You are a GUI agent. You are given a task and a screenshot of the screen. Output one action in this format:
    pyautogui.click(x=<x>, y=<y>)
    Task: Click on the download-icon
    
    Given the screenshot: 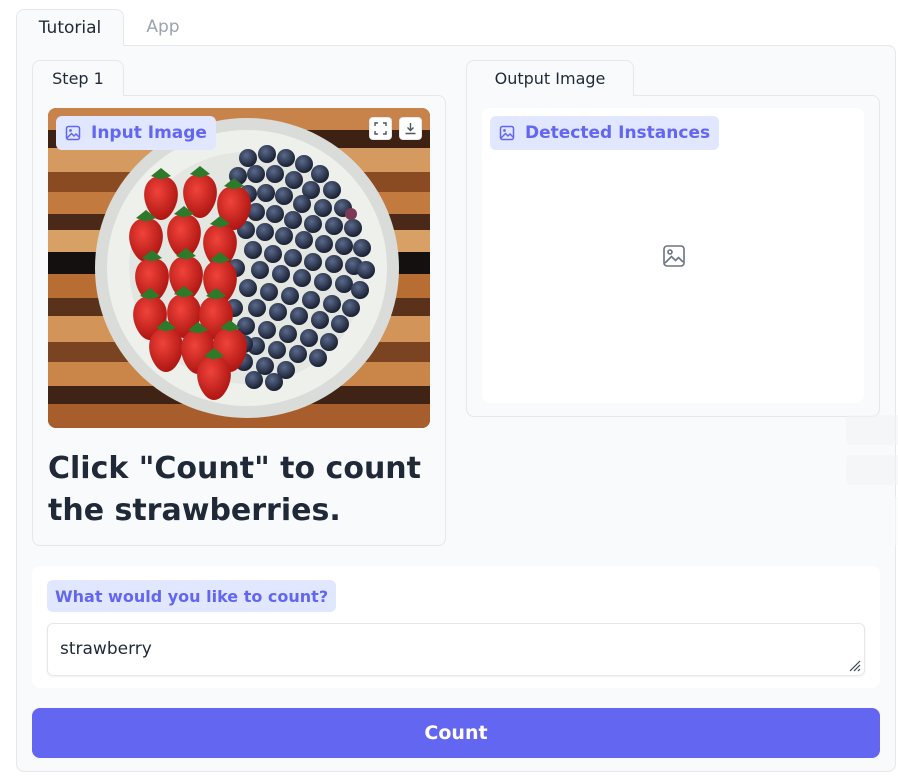 What is the action you would take?
    pyautogui.click(x=410, y=129)
    